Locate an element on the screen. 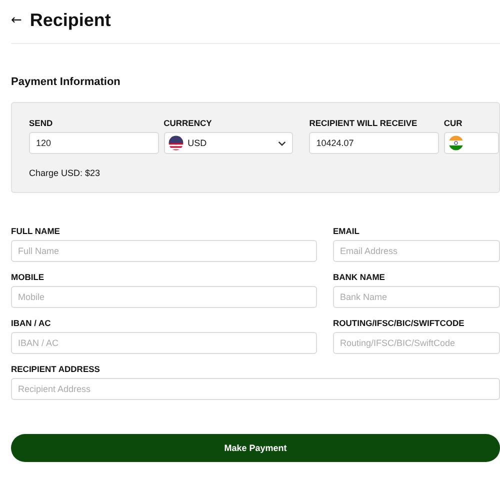 The height and width of the screenshot is (500, 500). currency-select: USD is located at coordinates (229, 143).